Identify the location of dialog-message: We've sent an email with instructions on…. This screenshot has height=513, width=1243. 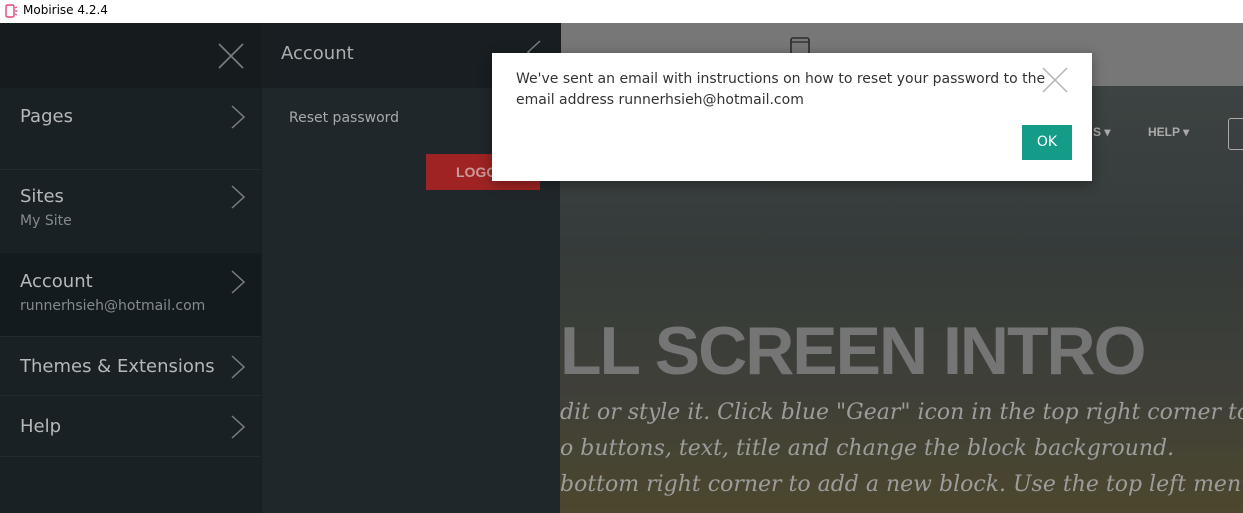
(781, 89).